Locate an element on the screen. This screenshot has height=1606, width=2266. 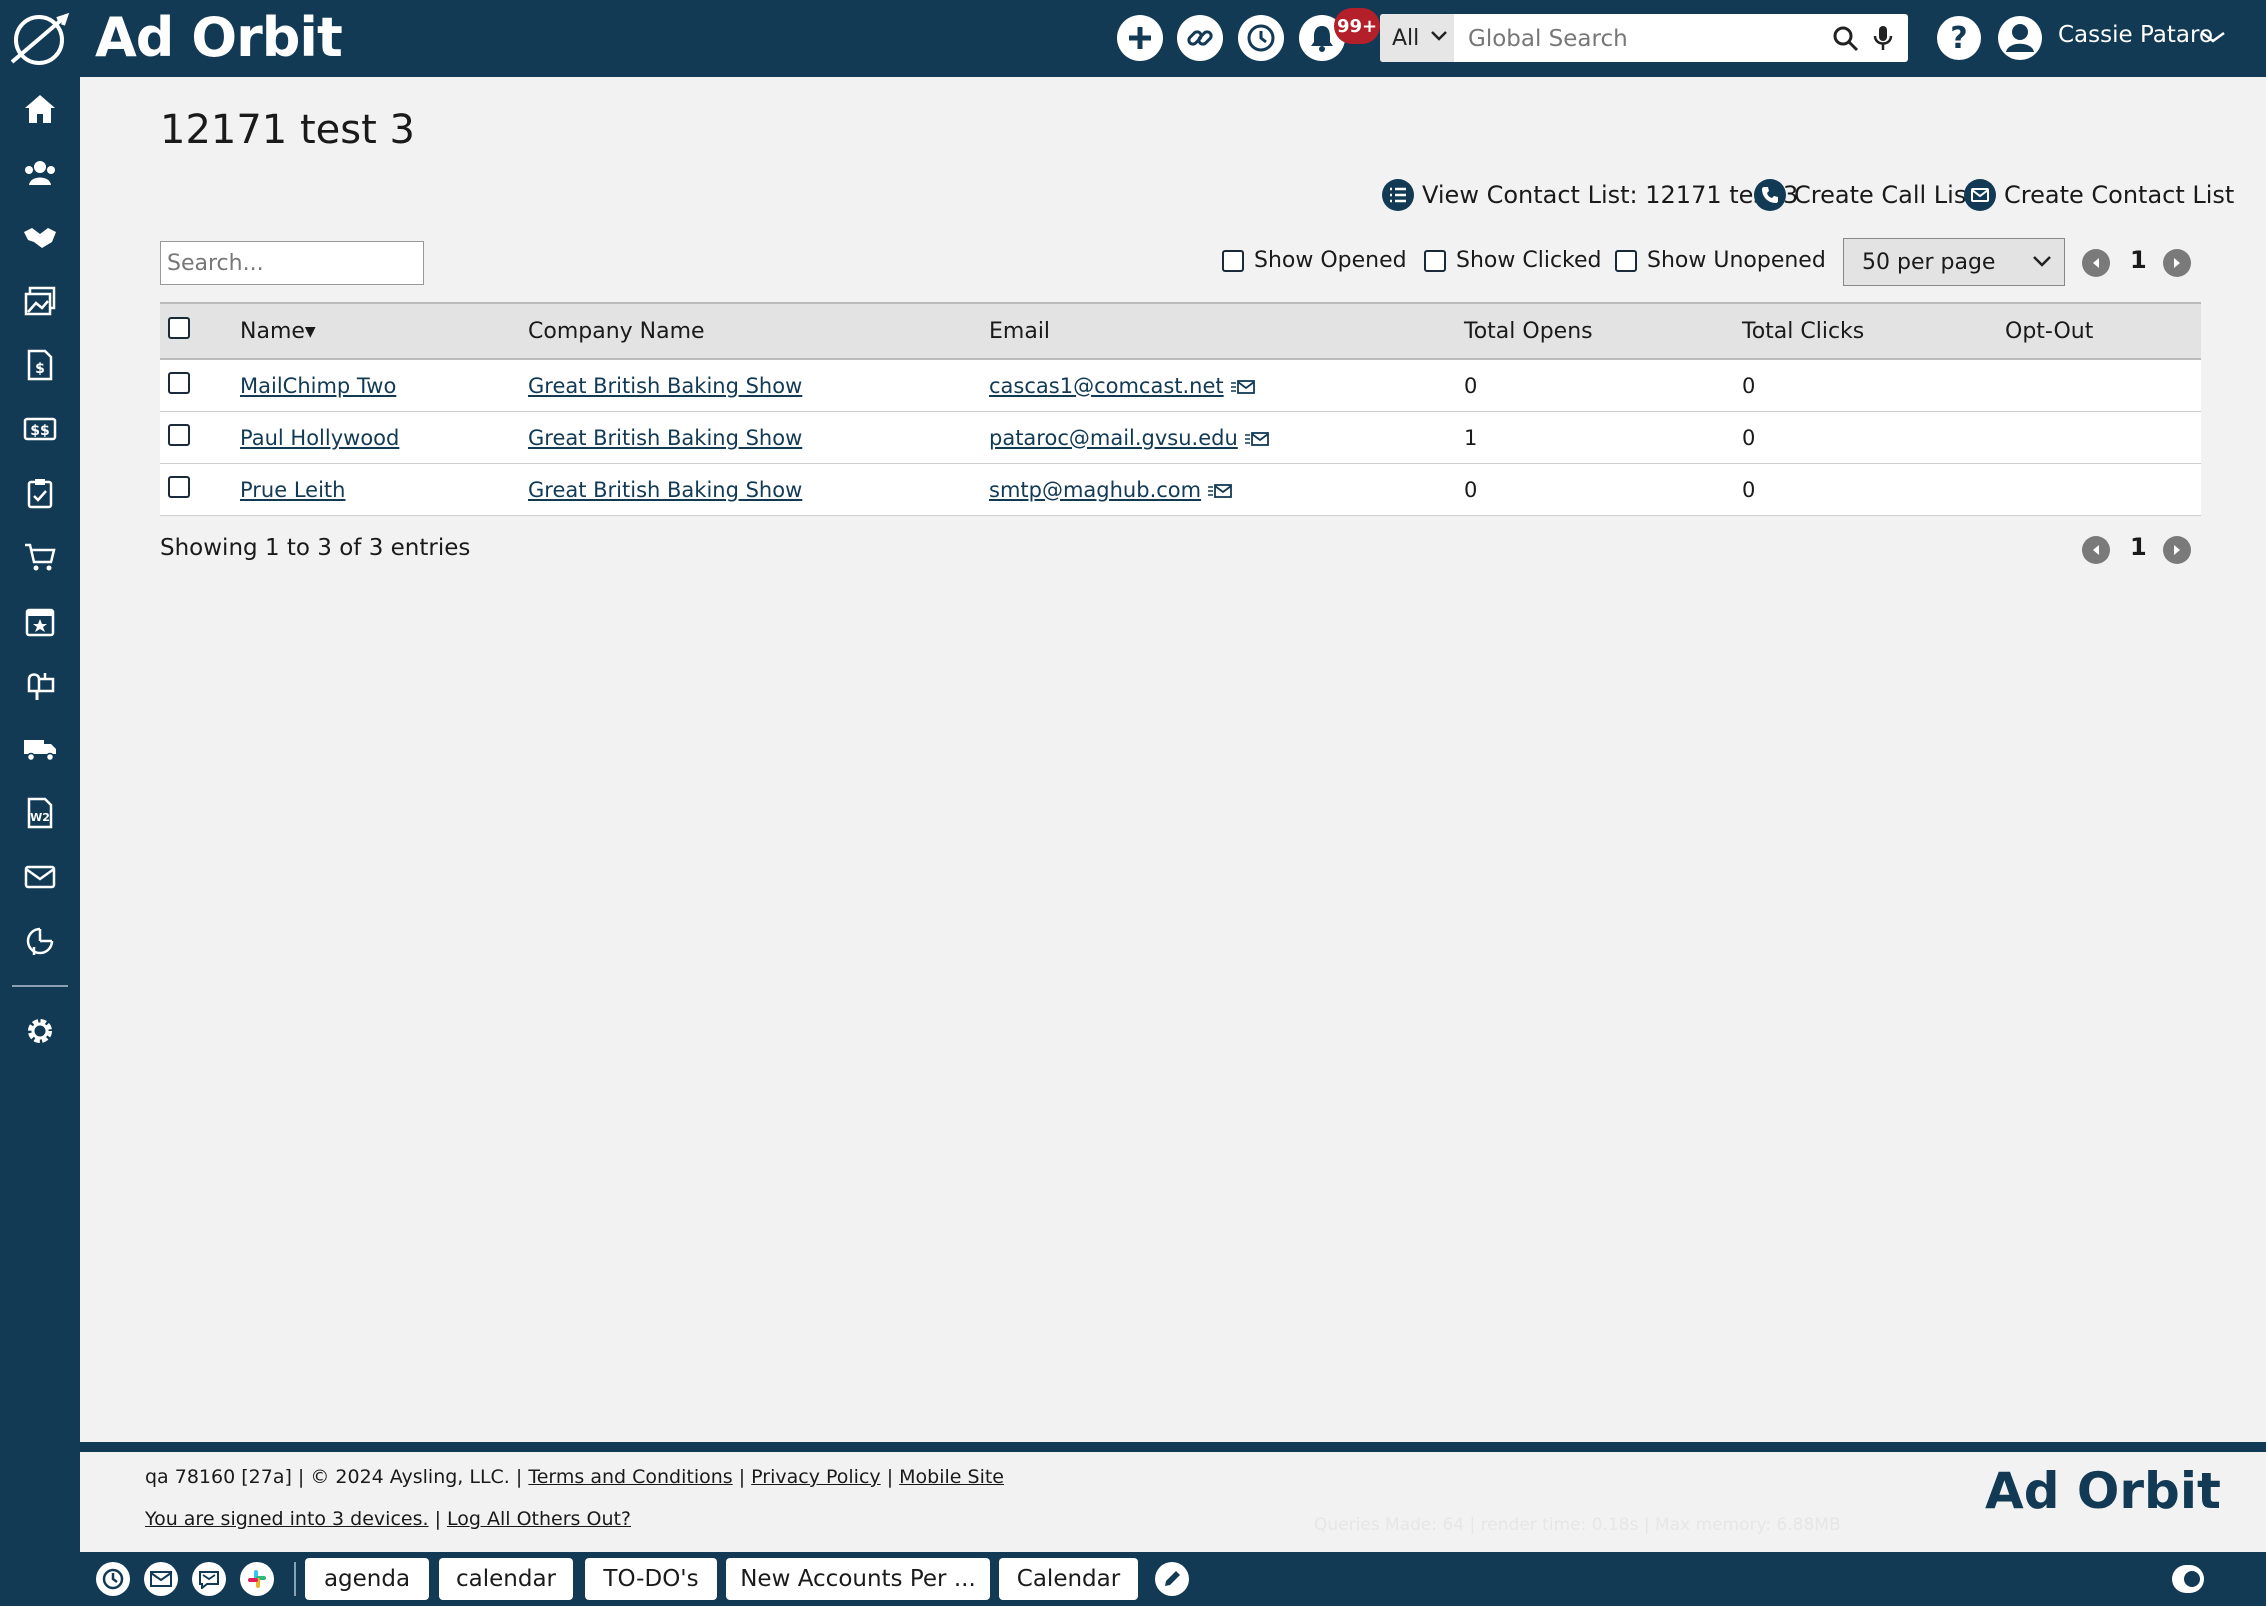
search-scope-select: All is located at coordinates (1417, 38).